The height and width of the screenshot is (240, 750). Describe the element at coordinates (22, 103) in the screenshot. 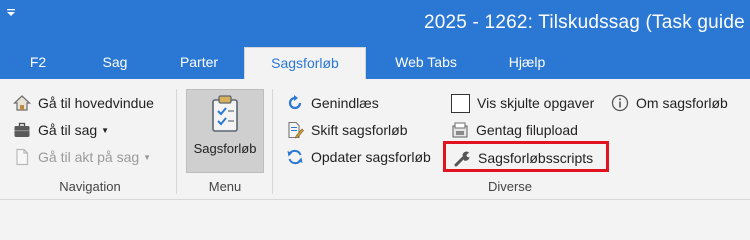

I see `home-icon` at that location.